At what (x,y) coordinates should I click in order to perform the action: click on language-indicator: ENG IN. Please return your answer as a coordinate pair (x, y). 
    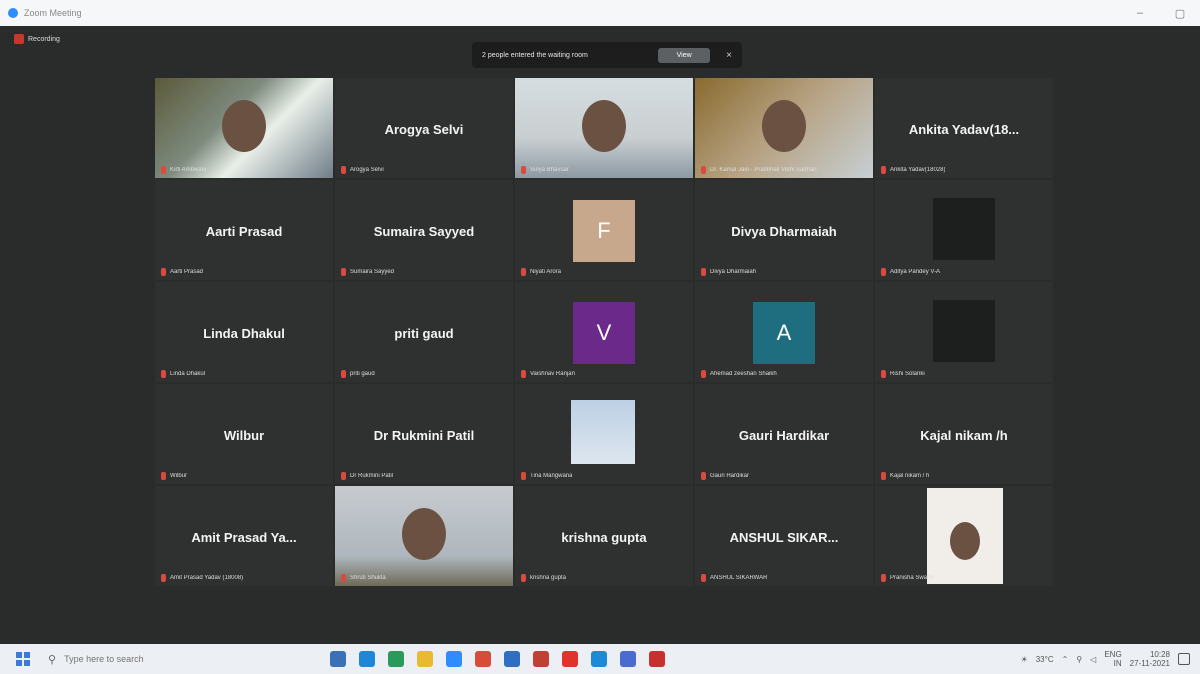
    Looking at the image, I should click on (1112, 659).